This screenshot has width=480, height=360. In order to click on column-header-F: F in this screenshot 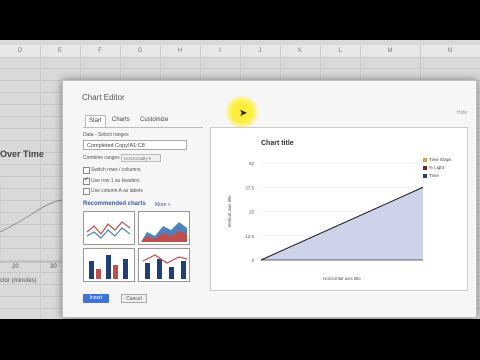, I will do `click(100, 51)`.